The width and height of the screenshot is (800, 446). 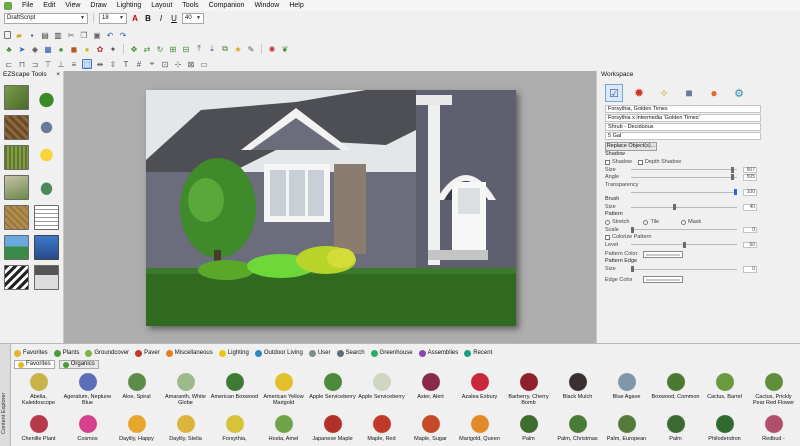 What do you see at coordinates (100, 49) in the screenshot?
I see `flower-icon: ✿` at bounding box center [100, 49].